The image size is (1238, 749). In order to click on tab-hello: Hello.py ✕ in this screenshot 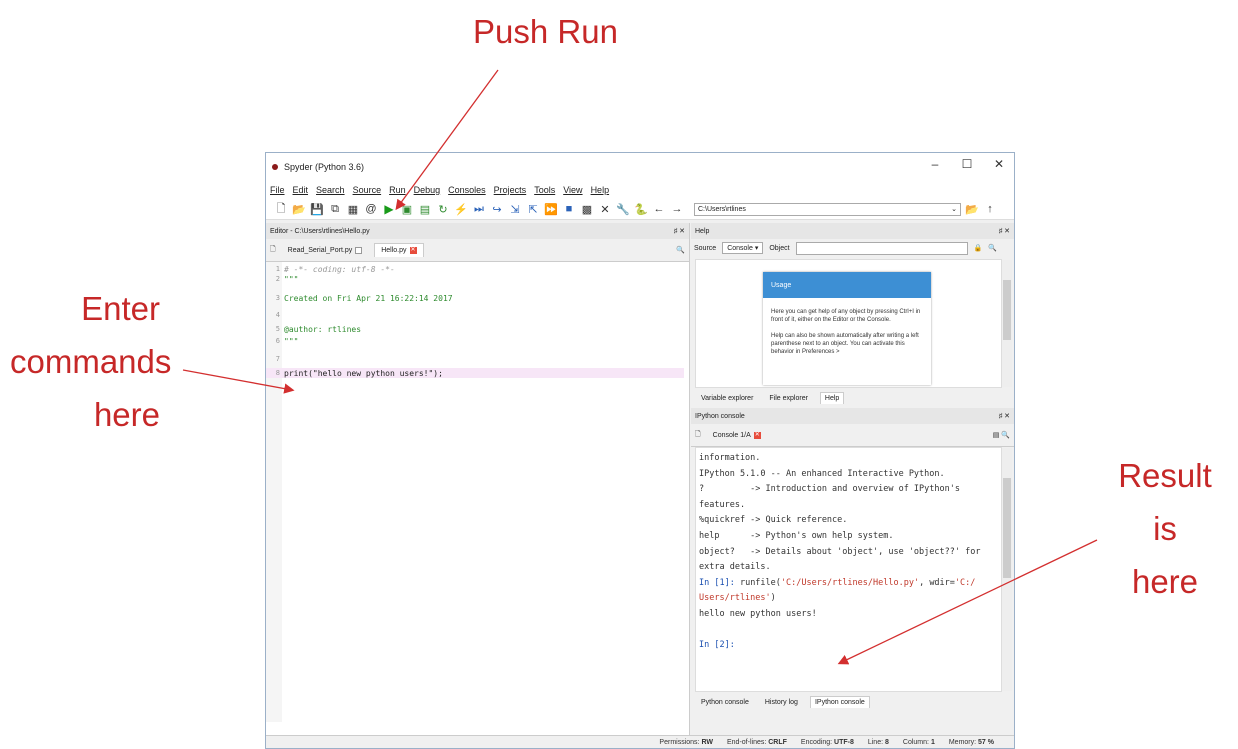, I will do `click(399, 250)`.